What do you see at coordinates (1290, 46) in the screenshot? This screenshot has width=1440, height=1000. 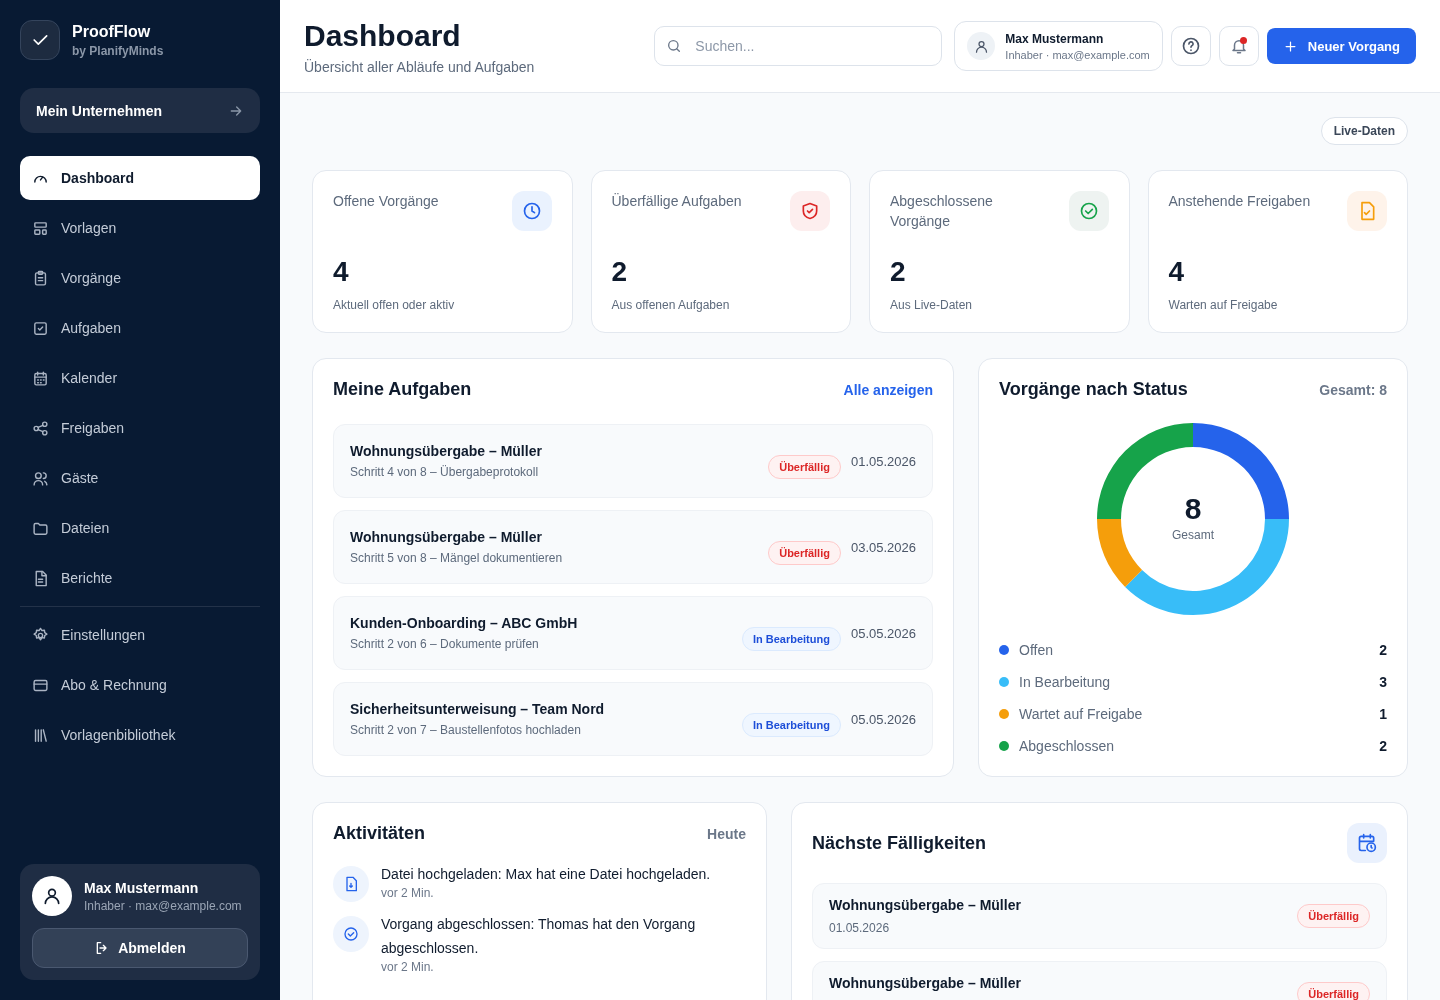 I see `plus-icon` at bounding box center [1290, 46].